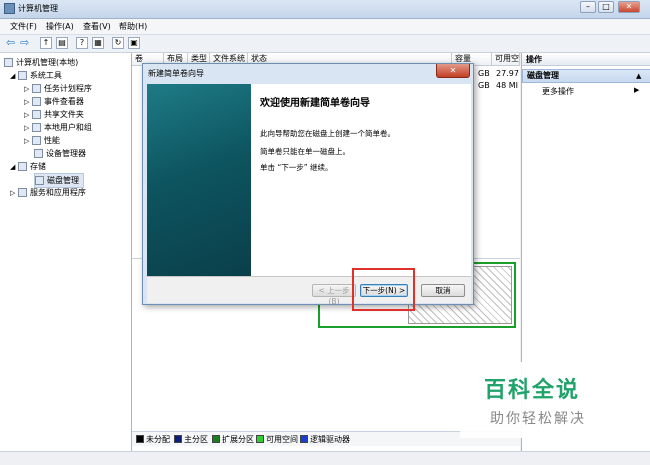 The height and width of the screenshot is (465, 650). Describe the element at coordinates (23, 26) in the screenshot. I see `menu-file: 文件(F)` at that location.